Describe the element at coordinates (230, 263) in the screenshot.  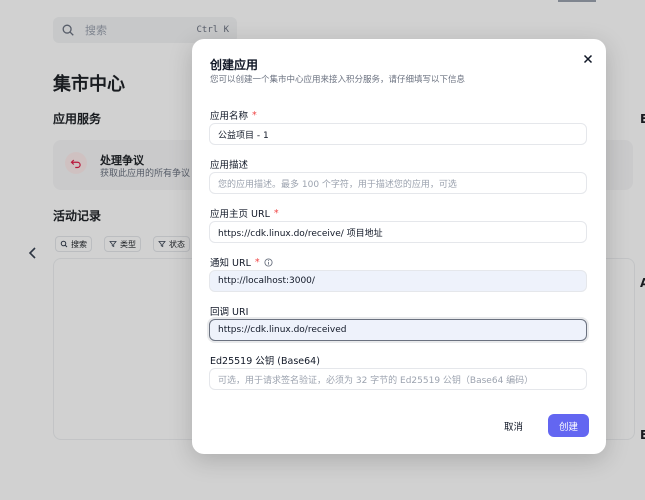
I see `notify-url-label-text: 通知 URL` at that location.